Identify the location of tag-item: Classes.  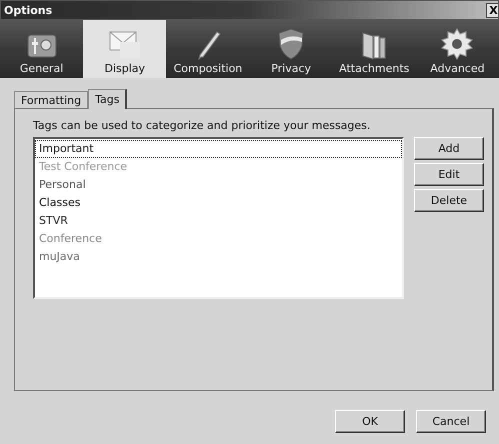
(218, 203).